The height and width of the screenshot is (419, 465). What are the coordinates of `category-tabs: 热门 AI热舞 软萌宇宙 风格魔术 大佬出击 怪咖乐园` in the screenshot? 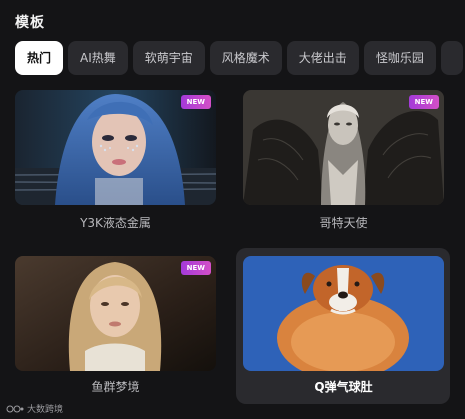 It's located at (240, 58).